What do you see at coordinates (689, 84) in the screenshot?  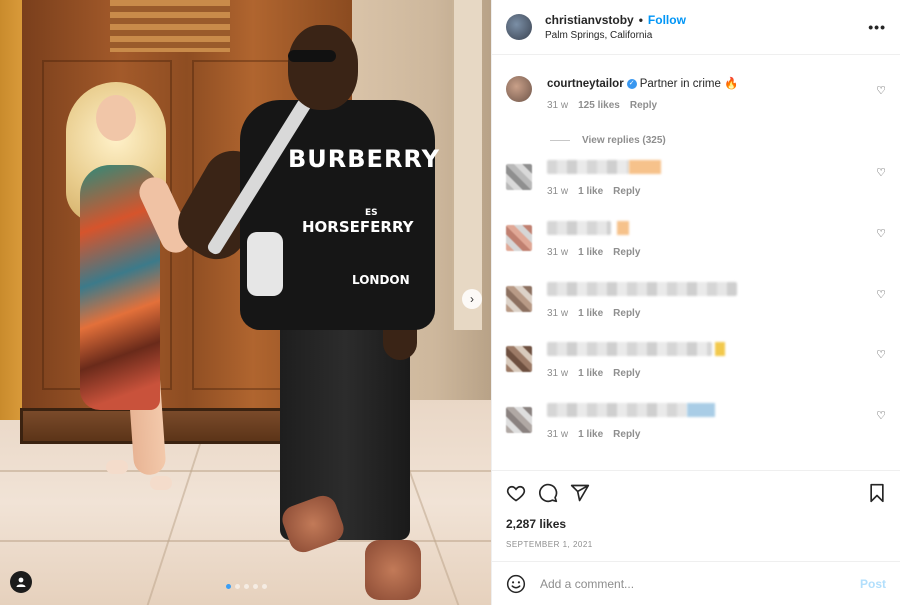 I see `comment-text: Partner in crime 🔥` at bounding box center [689, 84].